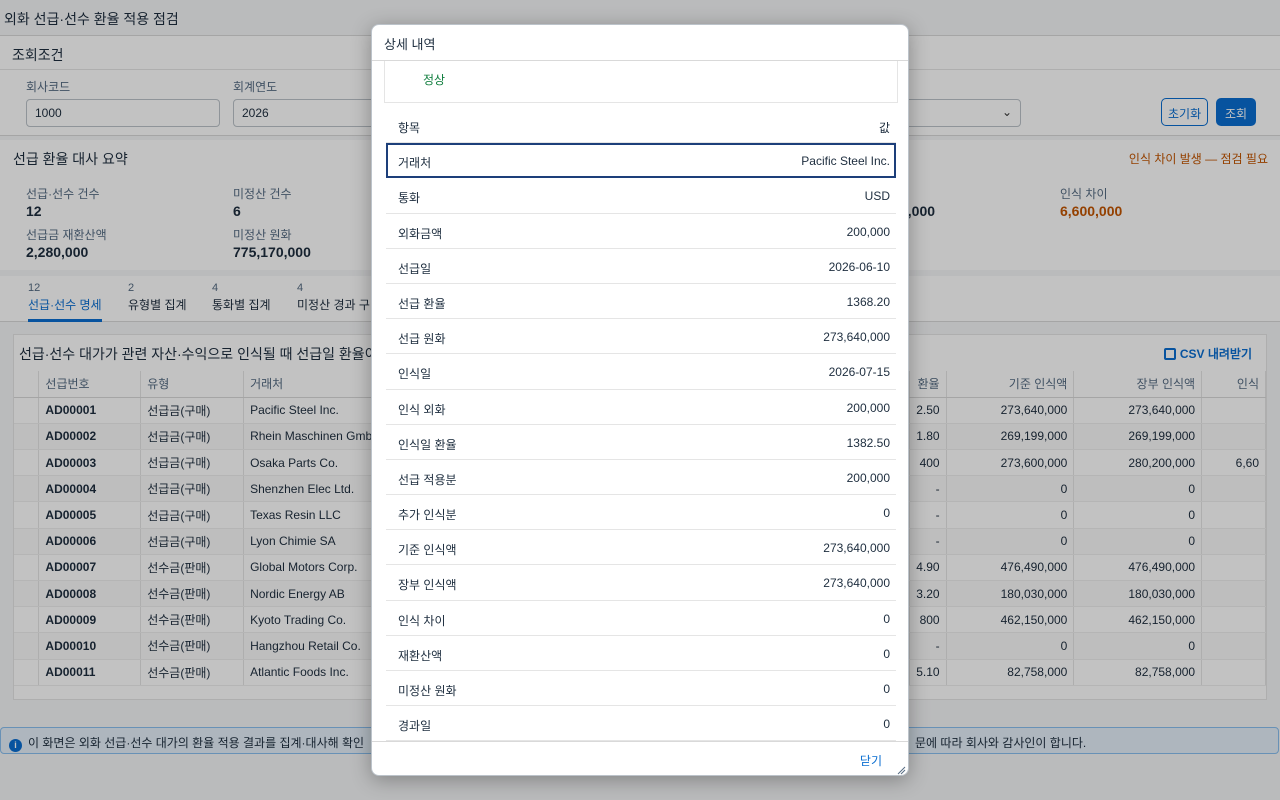  I want to click on kv-header-value: 값, so click(884, 128).